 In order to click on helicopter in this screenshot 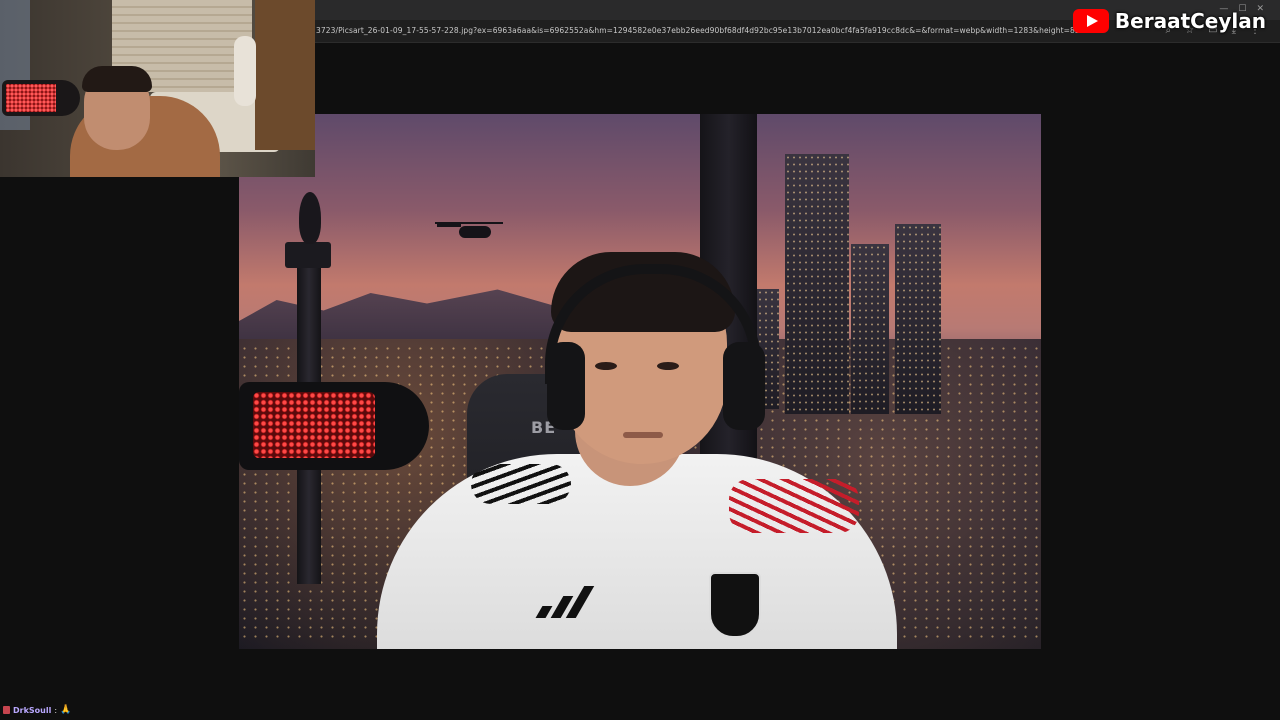, I will do `click(469, 228)`.